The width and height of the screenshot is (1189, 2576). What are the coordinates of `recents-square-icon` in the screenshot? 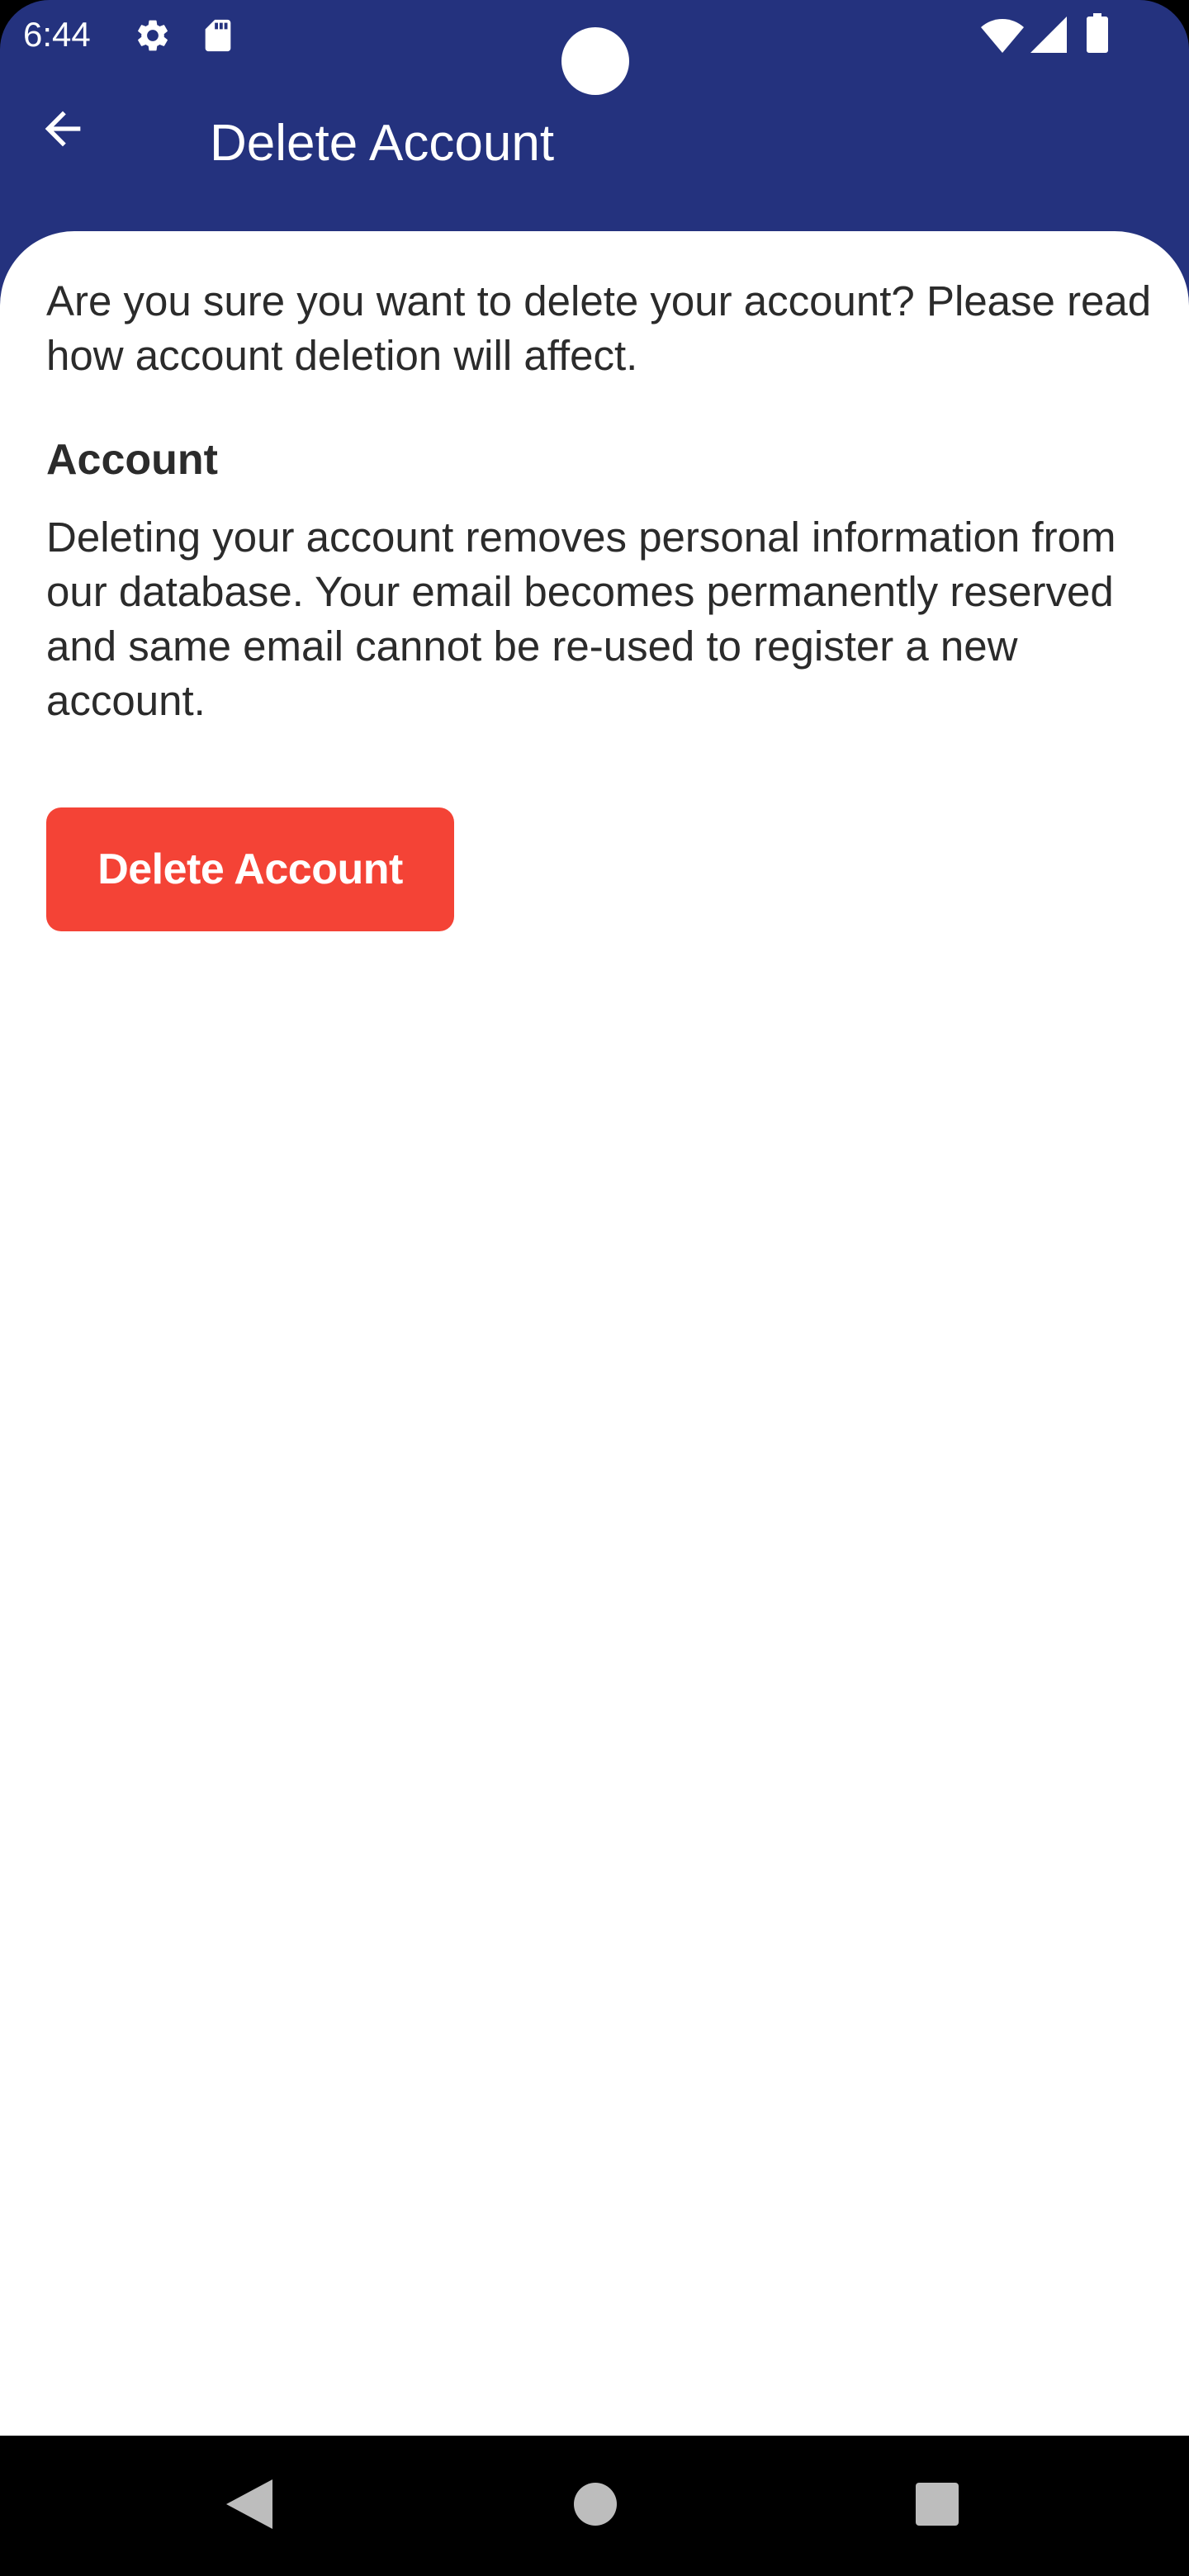 It's located at (937, 2506).